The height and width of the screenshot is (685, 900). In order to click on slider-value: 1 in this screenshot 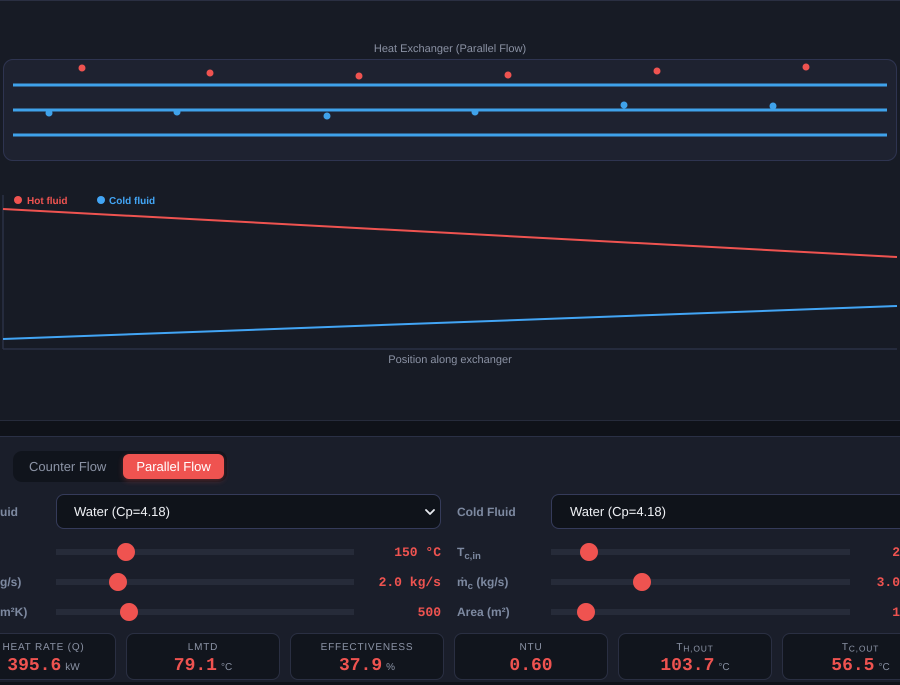, I will do `click(895, 612)`.